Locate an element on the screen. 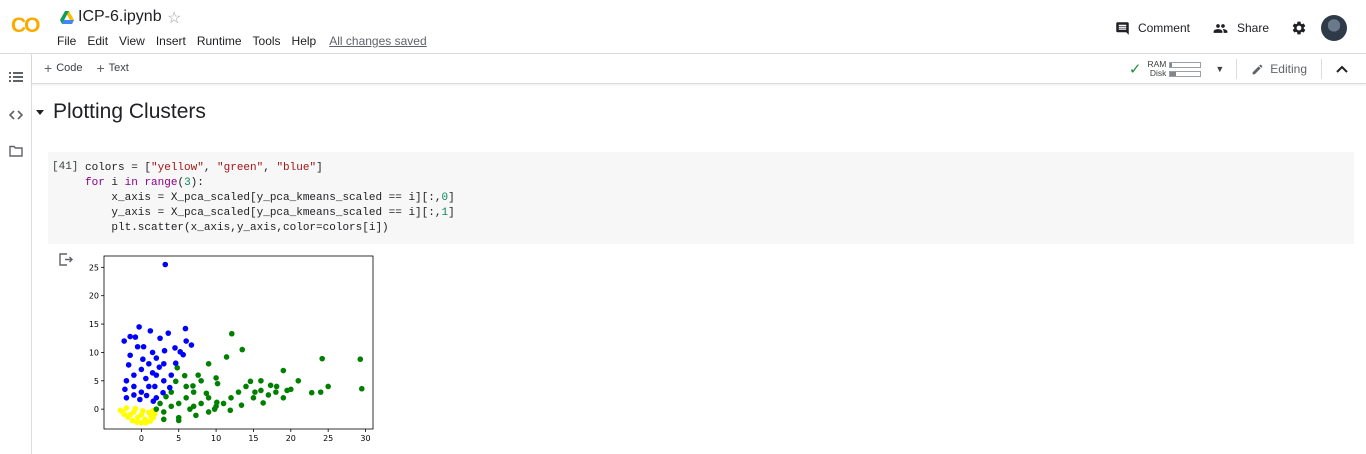 Image resolution: width=1366 pixels, height=454 pixels. y-tick-label: 15 is located at coordinates (94, 324).